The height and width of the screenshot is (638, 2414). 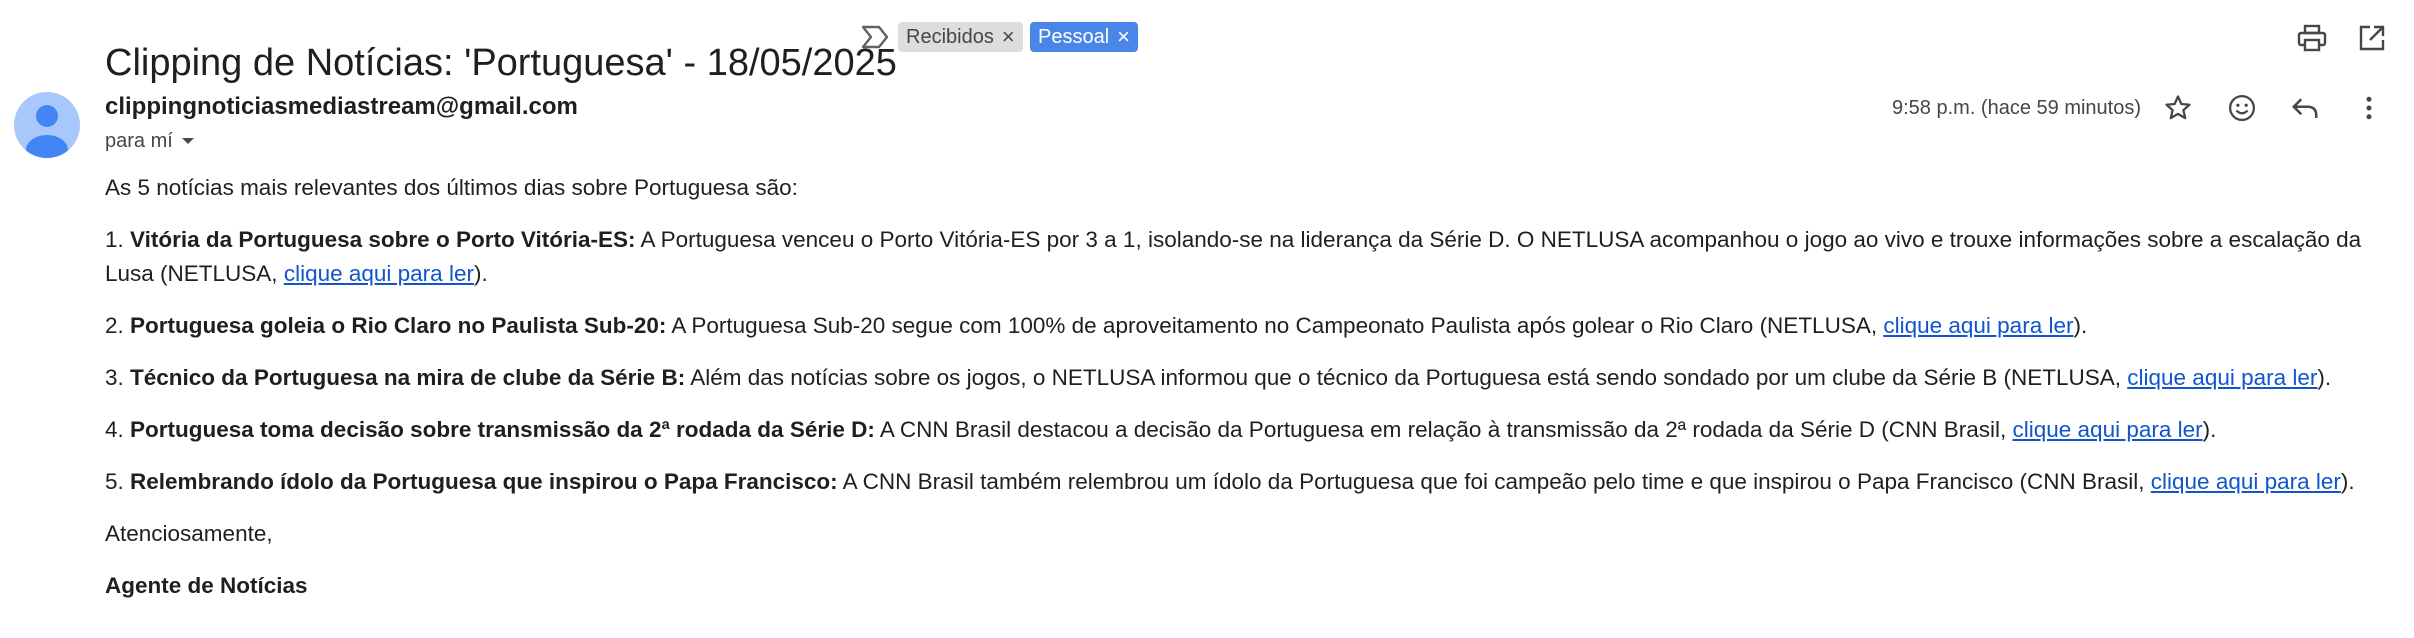 I want to click on emoji-reaction-icon, so click(x=2242, y=108).